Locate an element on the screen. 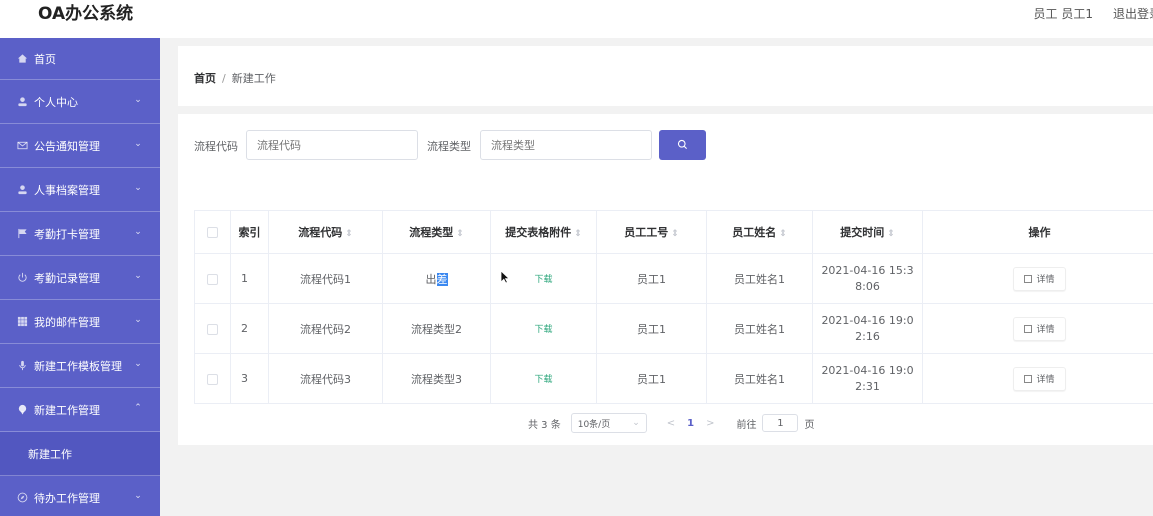 The image size is (1153, 516). selected-text: 差 is located at coordinates (442, 279).